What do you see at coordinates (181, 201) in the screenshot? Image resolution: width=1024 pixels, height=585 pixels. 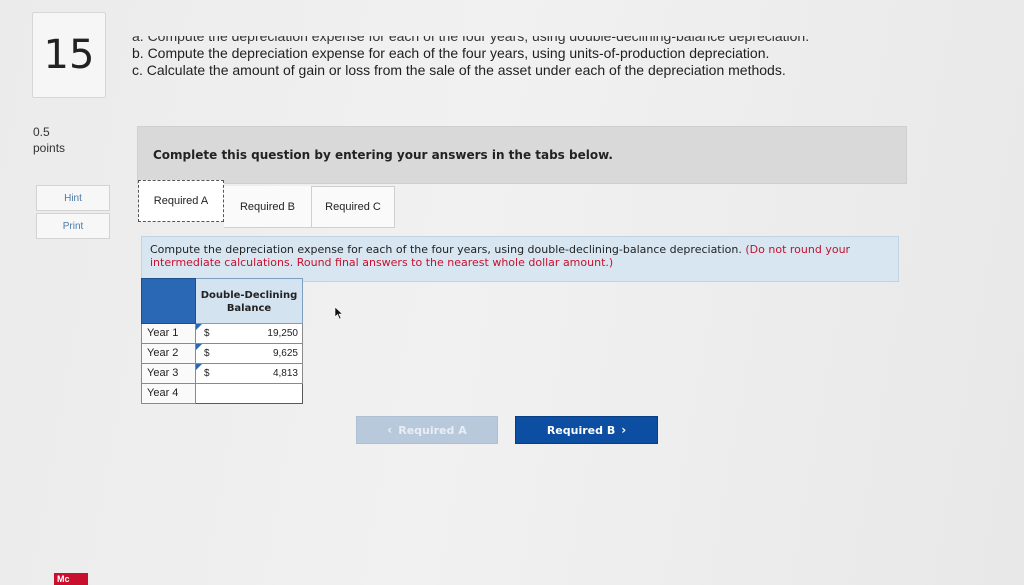 I see `tab-required-a: Required A` at bounding box center [181, 201].